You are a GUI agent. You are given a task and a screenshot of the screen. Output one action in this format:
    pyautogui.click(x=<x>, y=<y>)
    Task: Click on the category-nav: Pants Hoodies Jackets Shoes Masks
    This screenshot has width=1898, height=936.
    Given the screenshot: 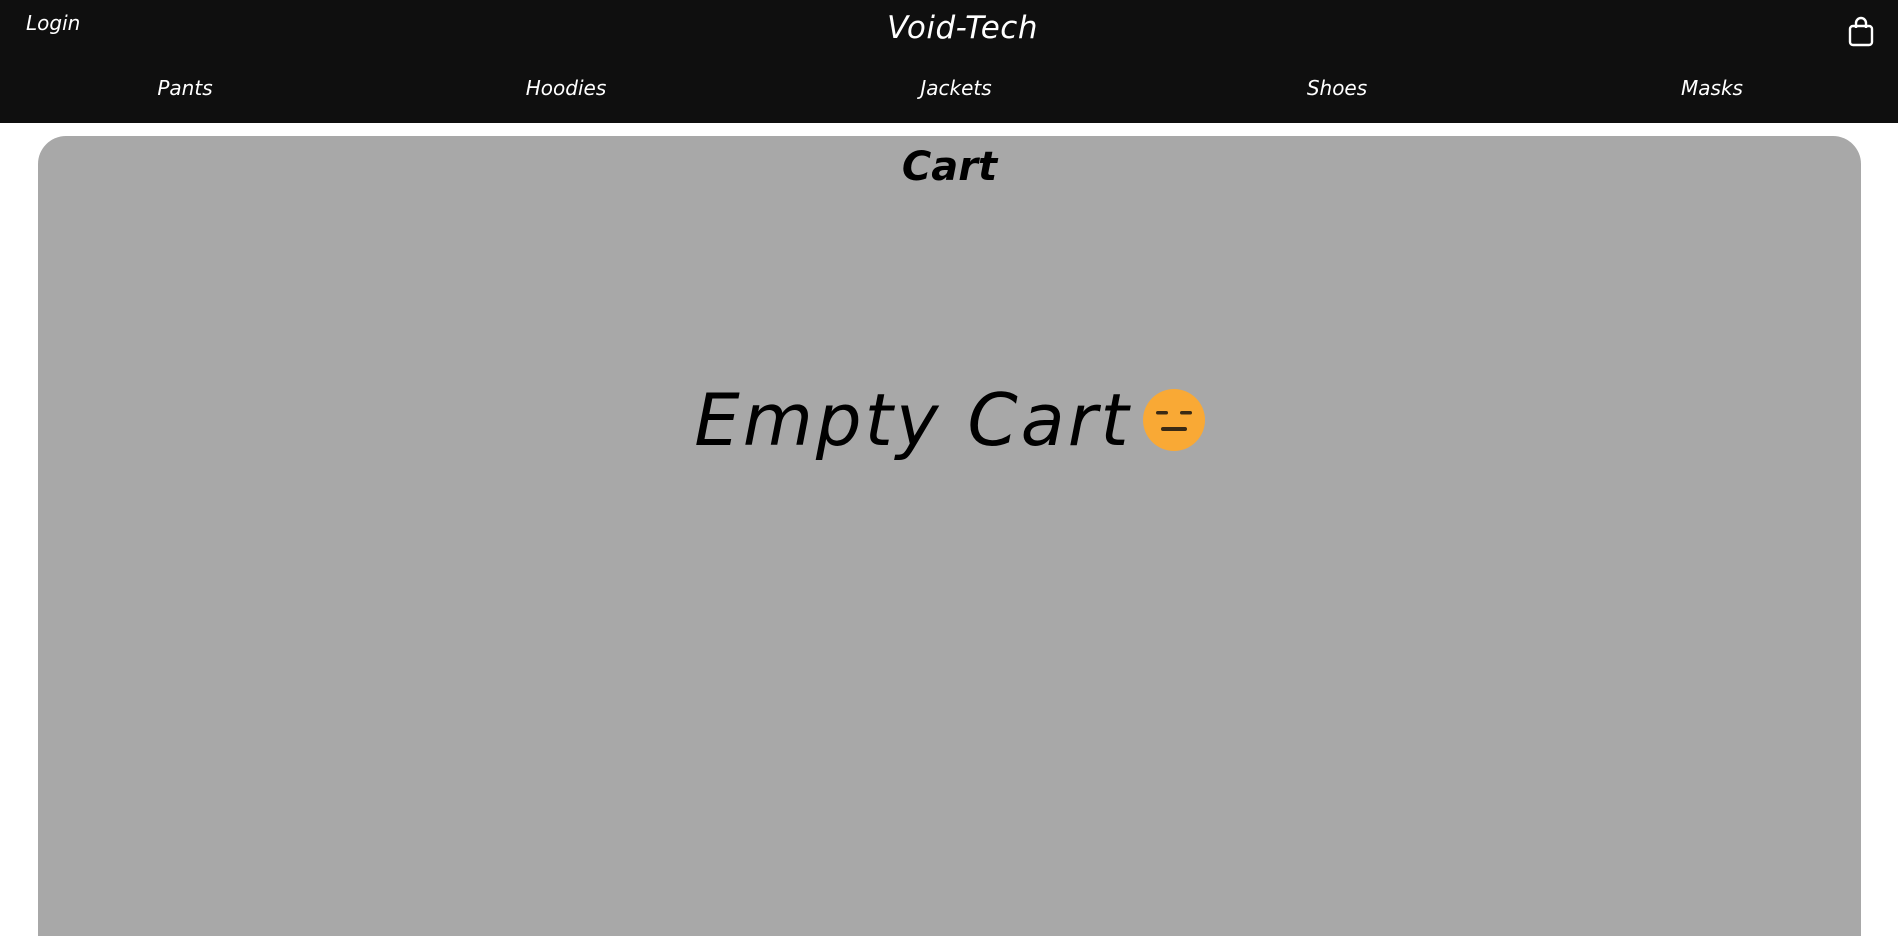 What is the action you would take?
    pyautogui.click(x=949, y=91)
    